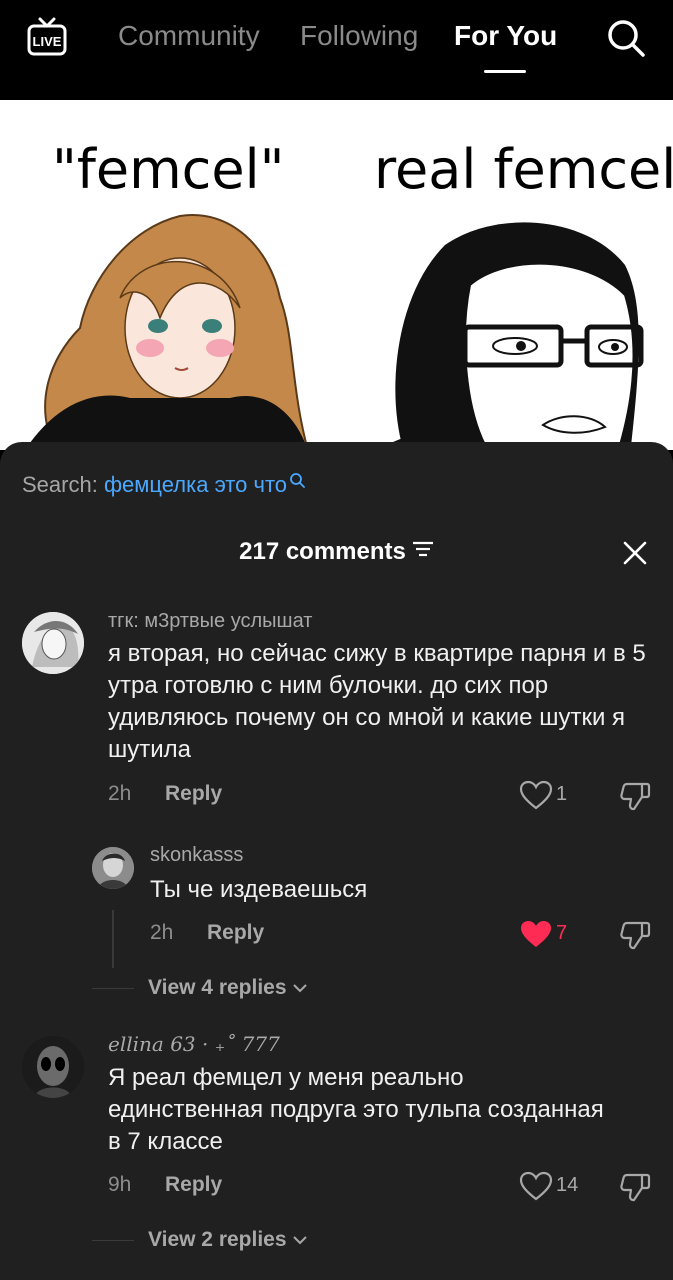  I want to click on mini-search-icon, so click(297, 481).